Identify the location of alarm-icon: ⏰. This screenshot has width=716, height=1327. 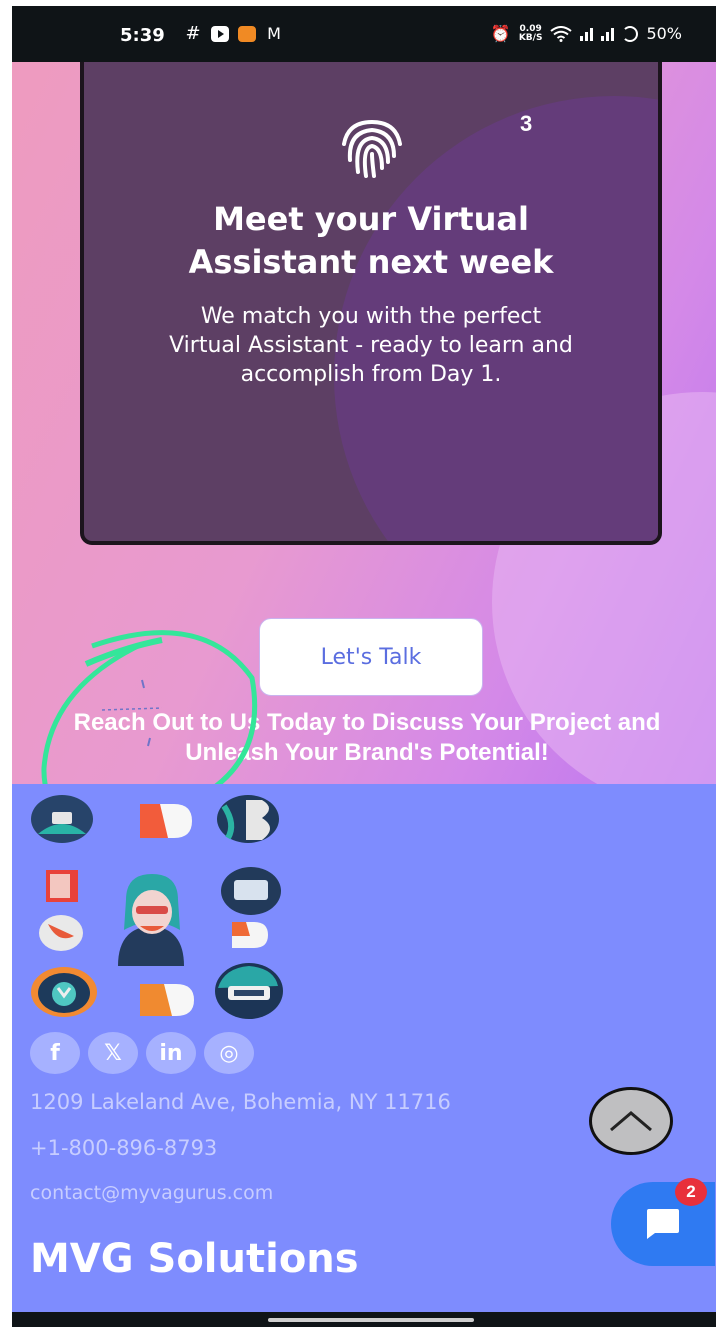
(500, 33).